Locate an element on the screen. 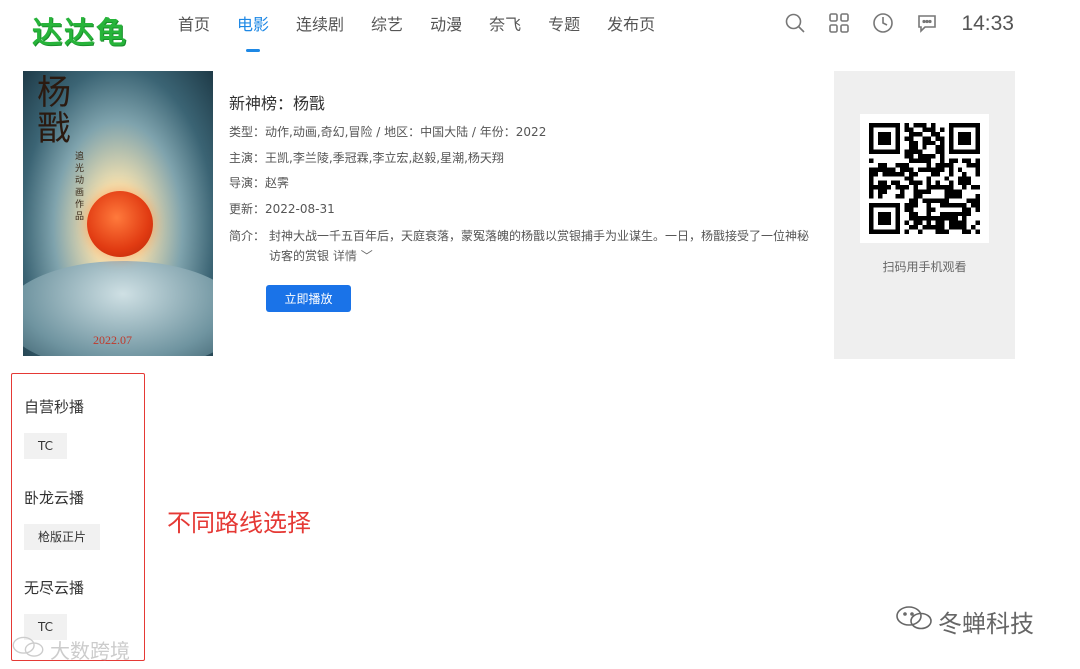 Image resolution: width=1080 pixels, height=669 pixels. nav-item-series: 连续剧 is located at coordinates (320, 29).